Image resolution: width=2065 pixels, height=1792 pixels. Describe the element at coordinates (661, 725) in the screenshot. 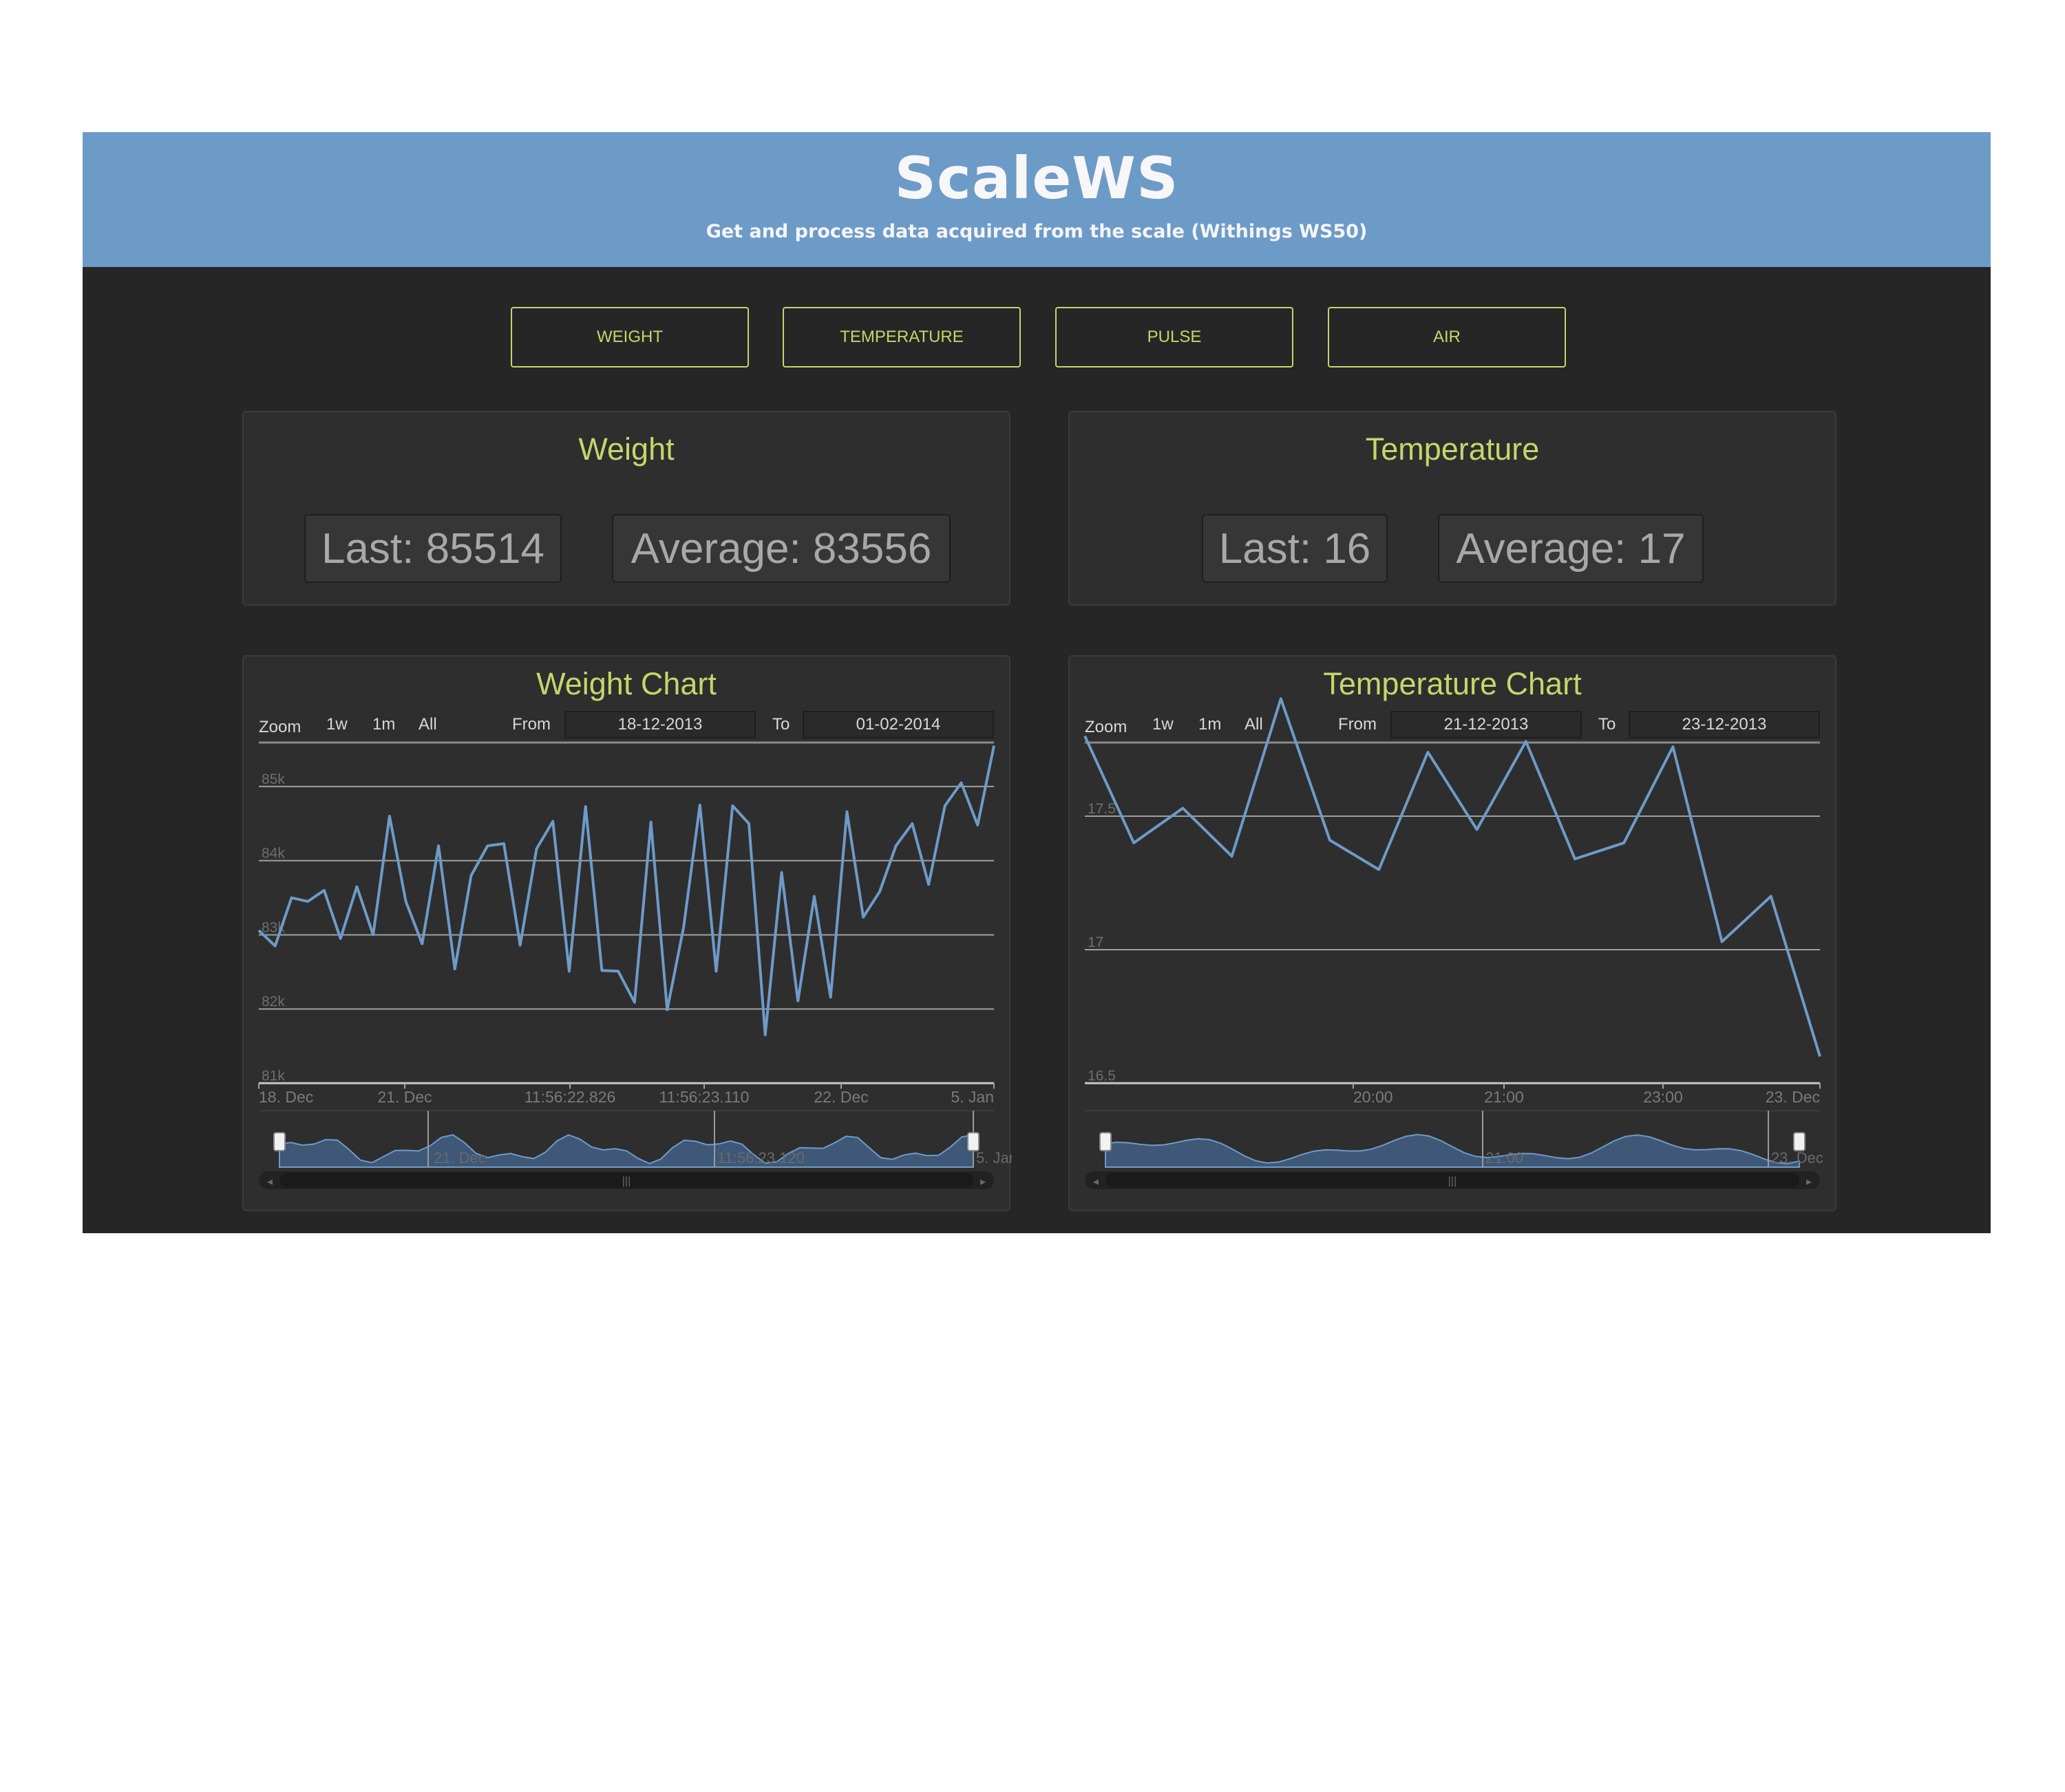

I see `from-date-input: 18-12-2013` at that location.